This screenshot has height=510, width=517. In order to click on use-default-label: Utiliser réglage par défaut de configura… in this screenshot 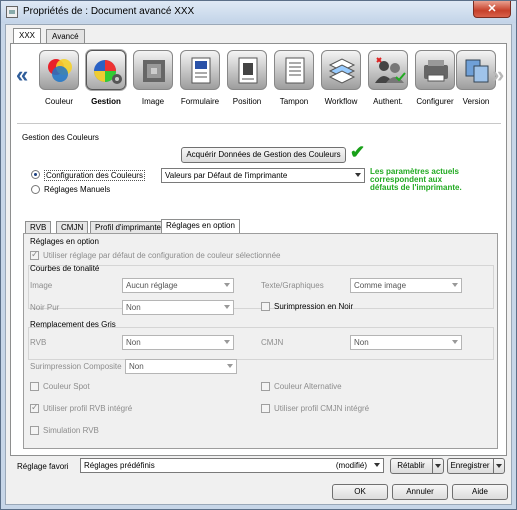, I will do `click(162, 255)`.